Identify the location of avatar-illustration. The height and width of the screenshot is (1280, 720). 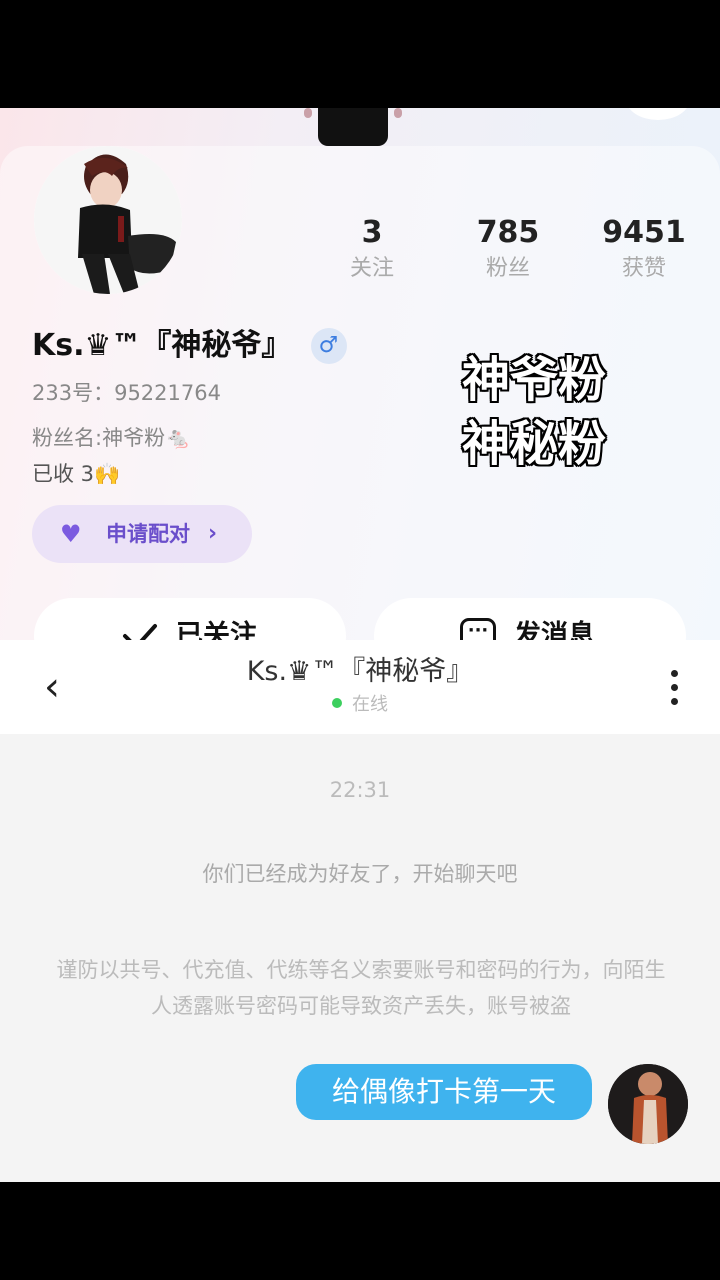
(108, 220).